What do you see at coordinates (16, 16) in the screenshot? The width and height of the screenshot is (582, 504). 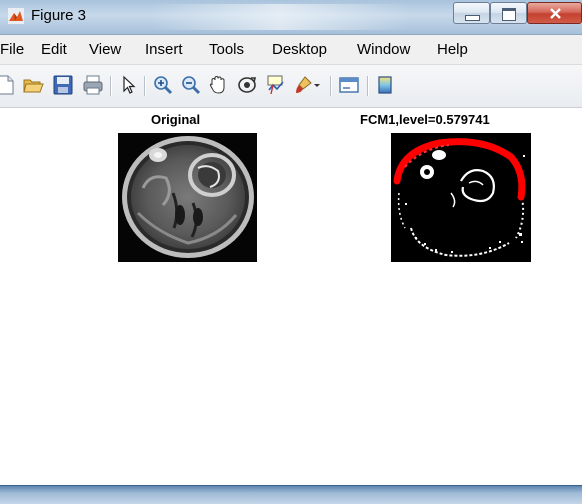 I see `matlab-icon` at bounding box center [16, 16].